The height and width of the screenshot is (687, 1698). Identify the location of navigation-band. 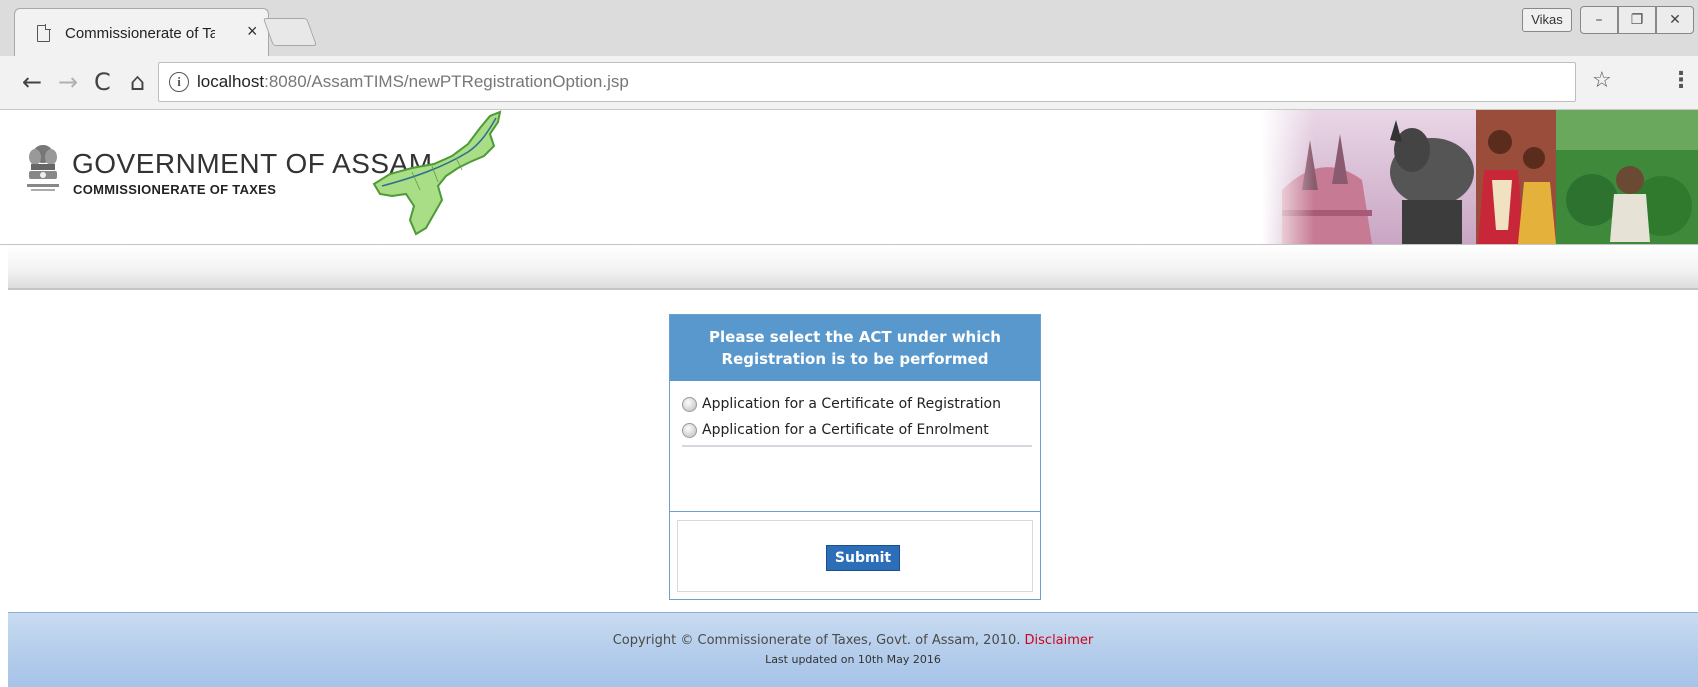
(853, 268).